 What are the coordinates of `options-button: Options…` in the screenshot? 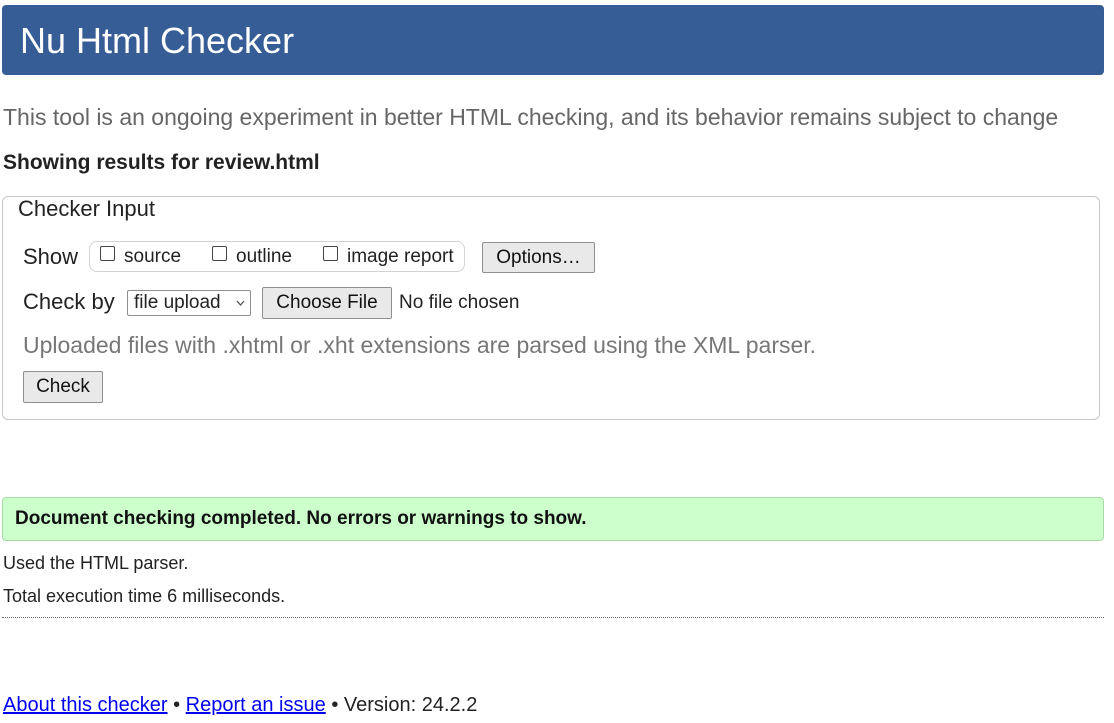 It's located at (538, 257).